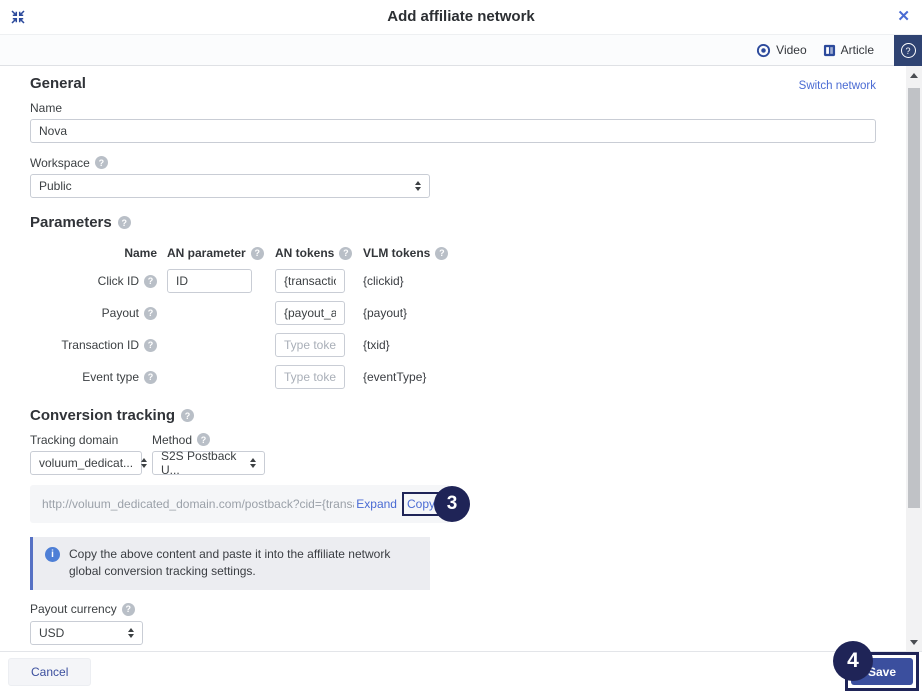  Describe the element at coordinates (140, 253) in the screenshot. I see `column-header-name: Name` at that location.